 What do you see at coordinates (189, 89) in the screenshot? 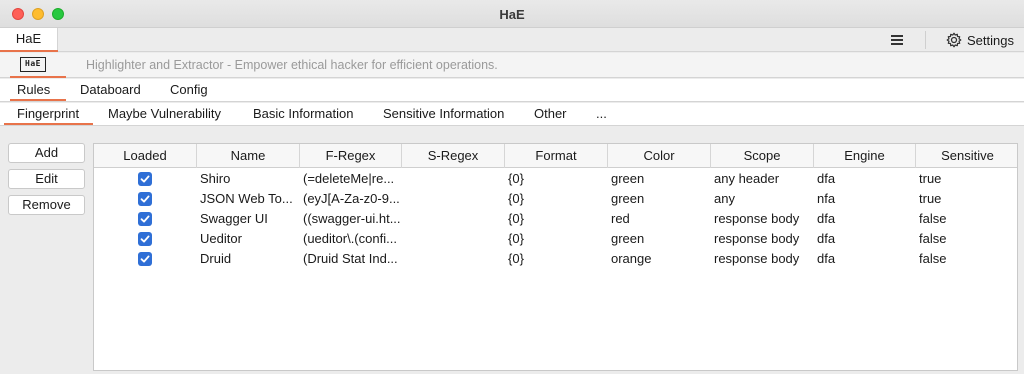
I see `tab-config: Config` at bounding box center [189, 89].